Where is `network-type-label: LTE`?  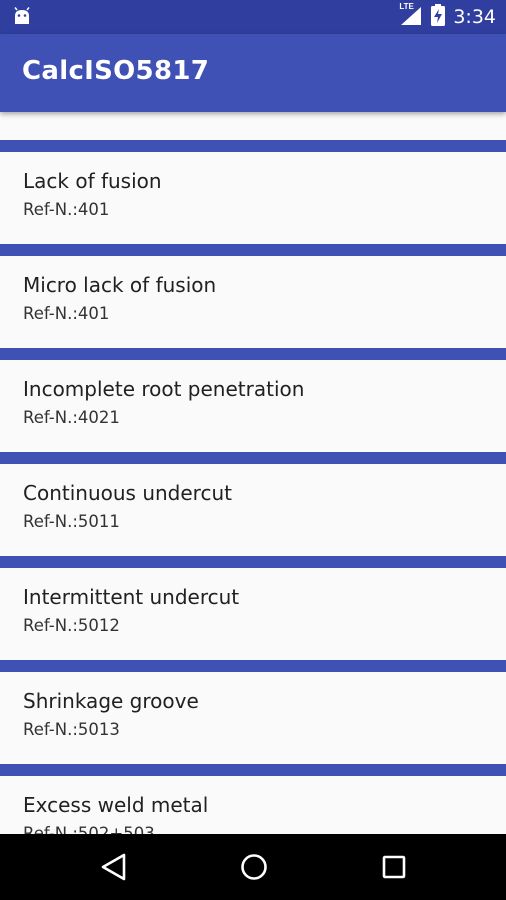
network-type-label: LTE is located at coordinates (406, 6).